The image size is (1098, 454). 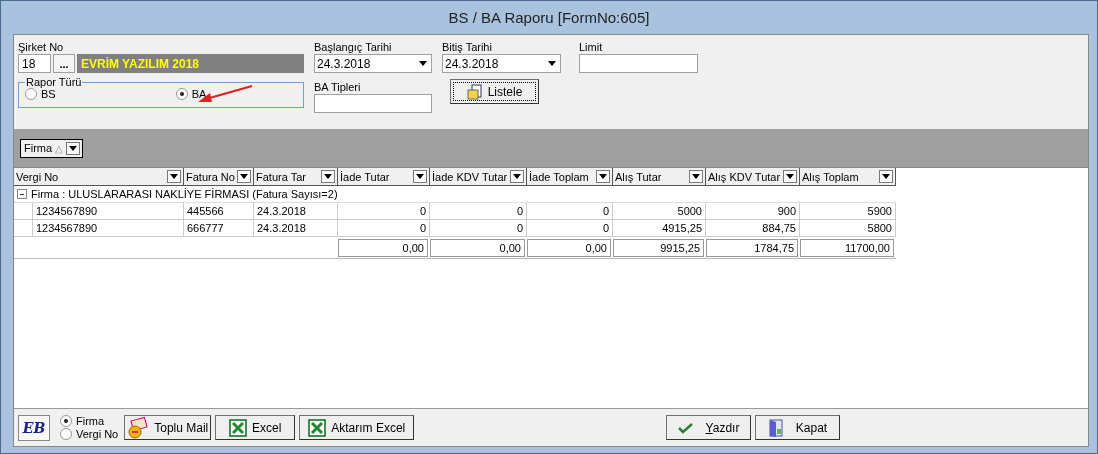 I want to click on table-cell: 900, so click(x=753, y=211).